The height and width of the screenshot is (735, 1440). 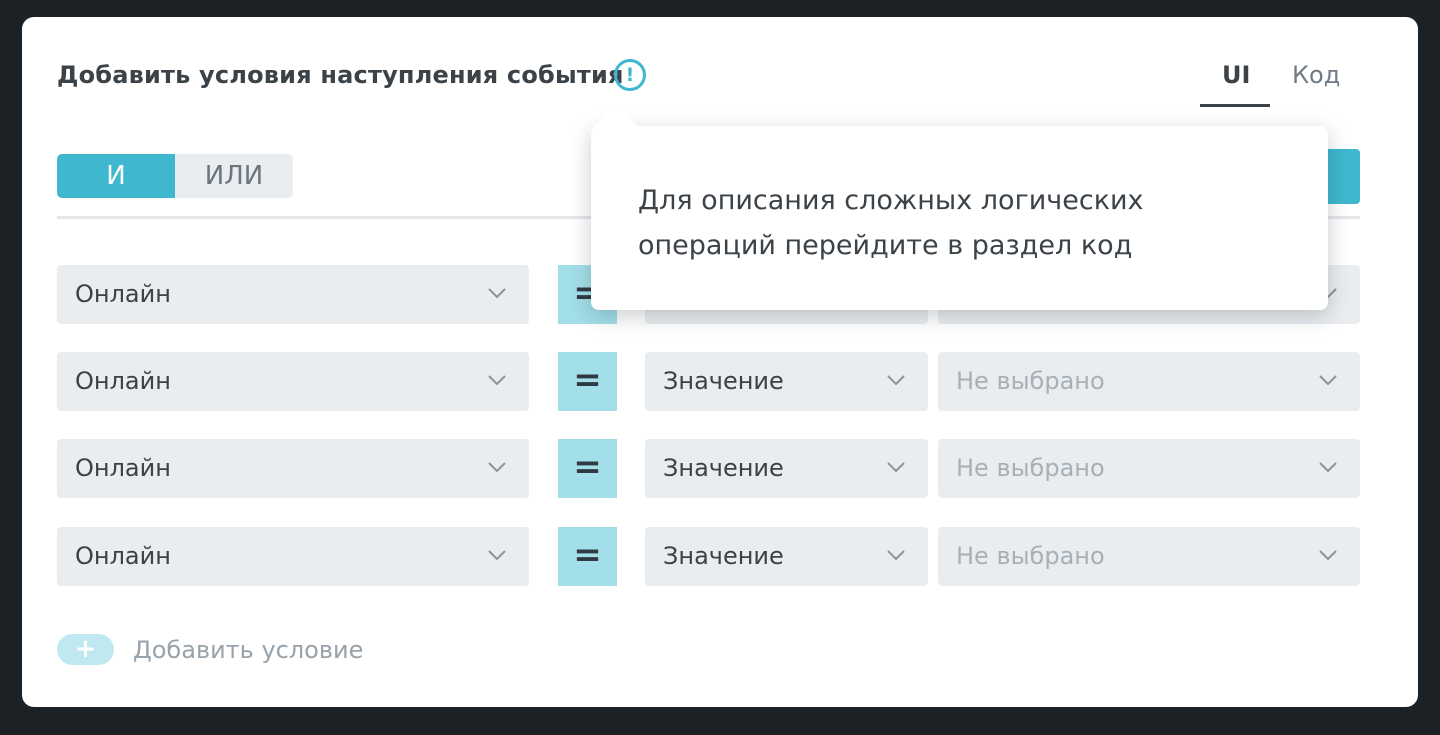 I want to click on active-tab-indicator, so click(x=1235, y=105).